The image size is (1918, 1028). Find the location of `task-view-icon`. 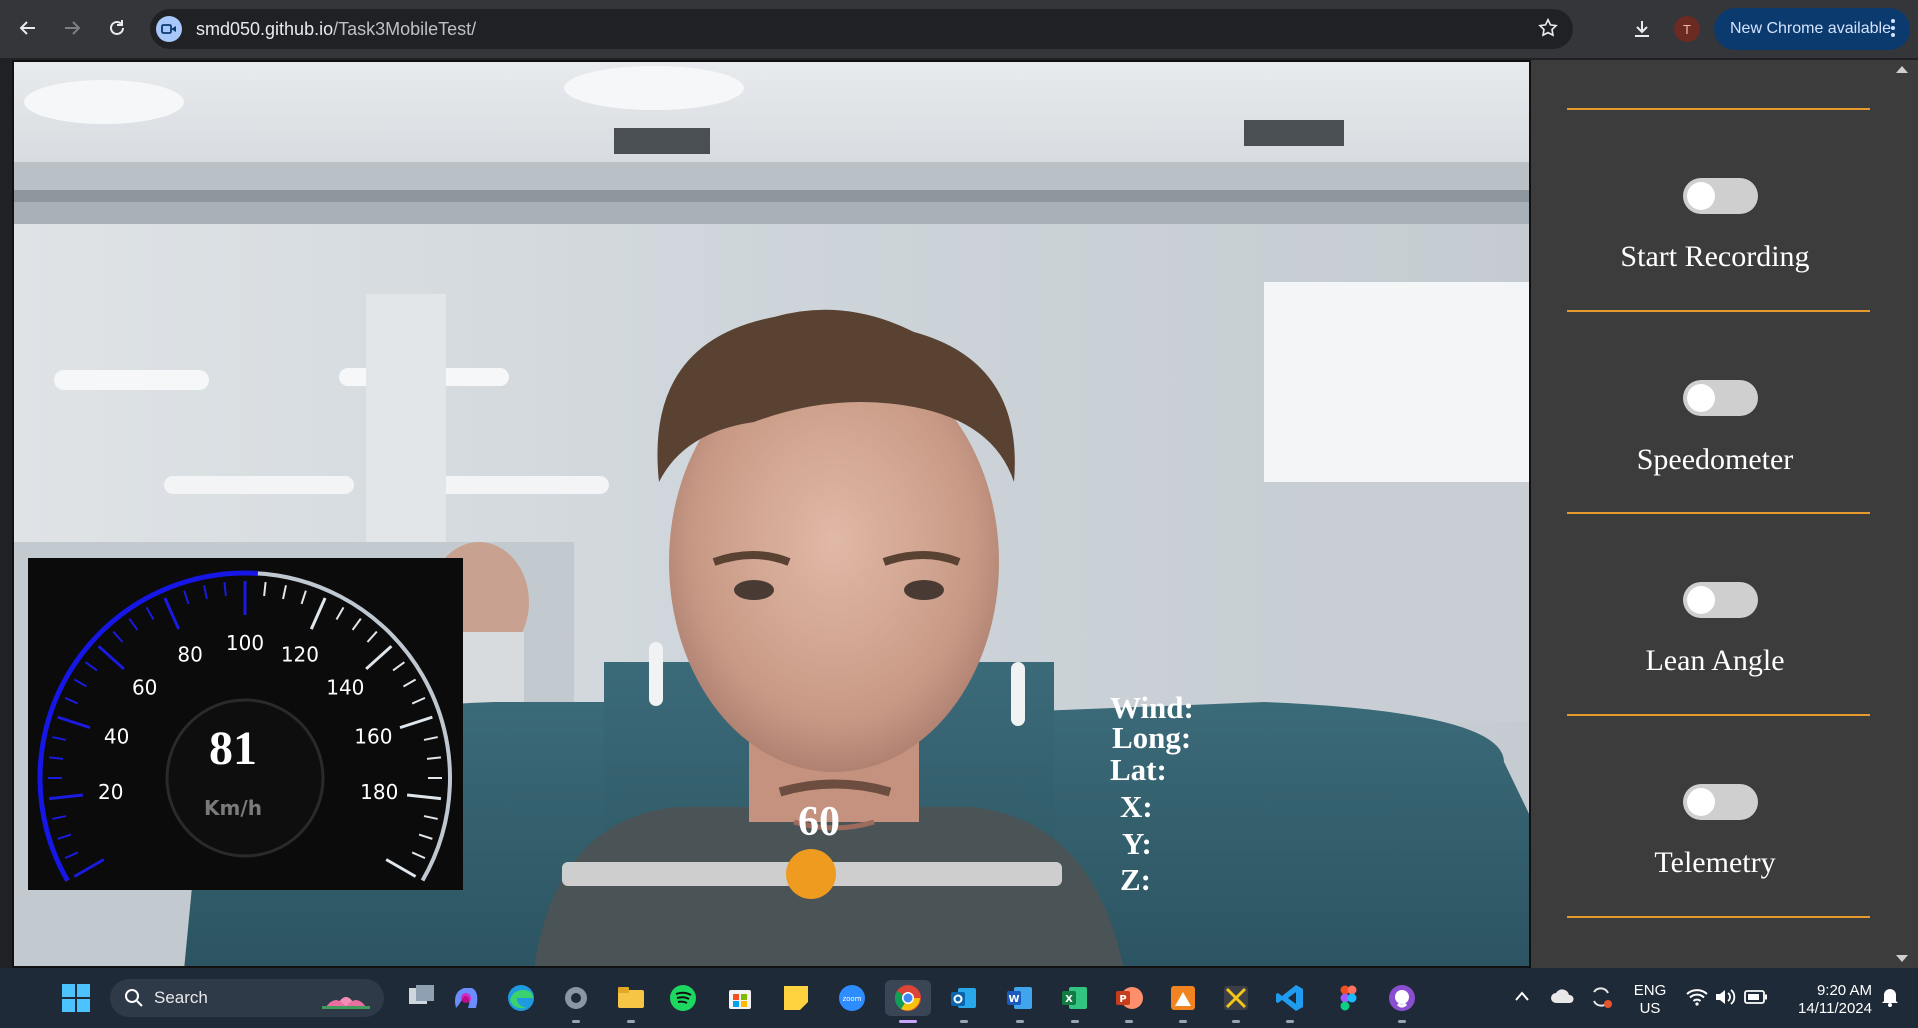

task-view-icon is located at coordinates (422, 998).